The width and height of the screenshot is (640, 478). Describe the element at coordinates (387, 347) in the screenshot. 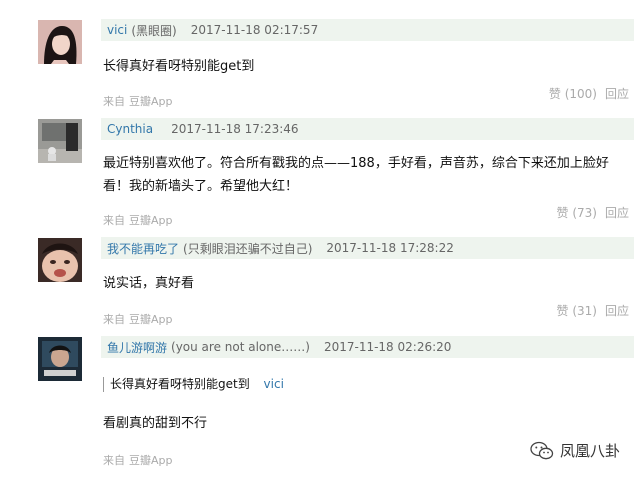

I see `comment-date: 2017-11-18 02:26:20` at that location.